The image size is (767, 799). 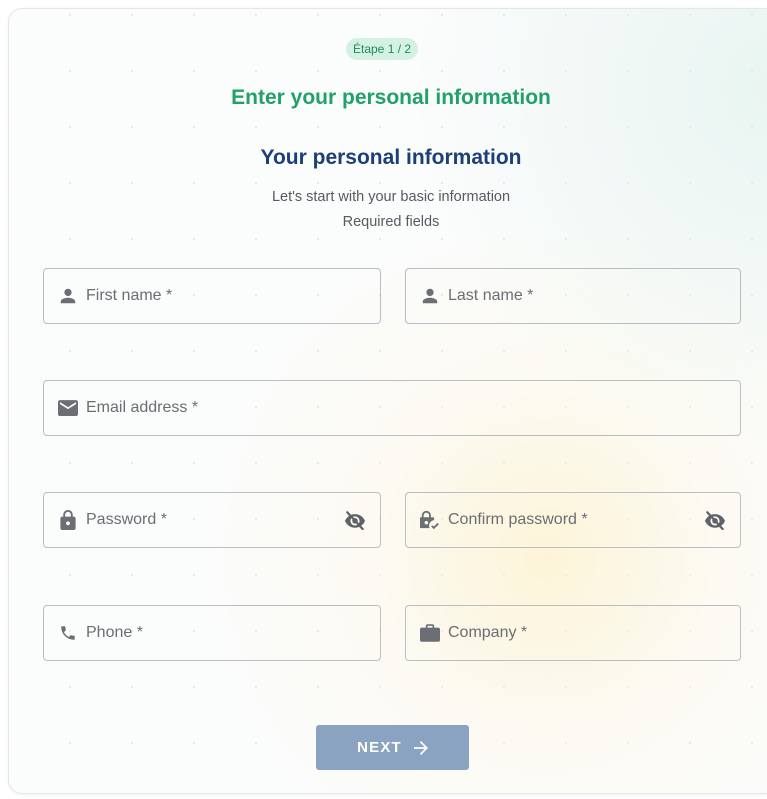 What do you see at coordinates (68, 633) in the screenshot?
I see `phone-icon` at bounding box center [68, 633].